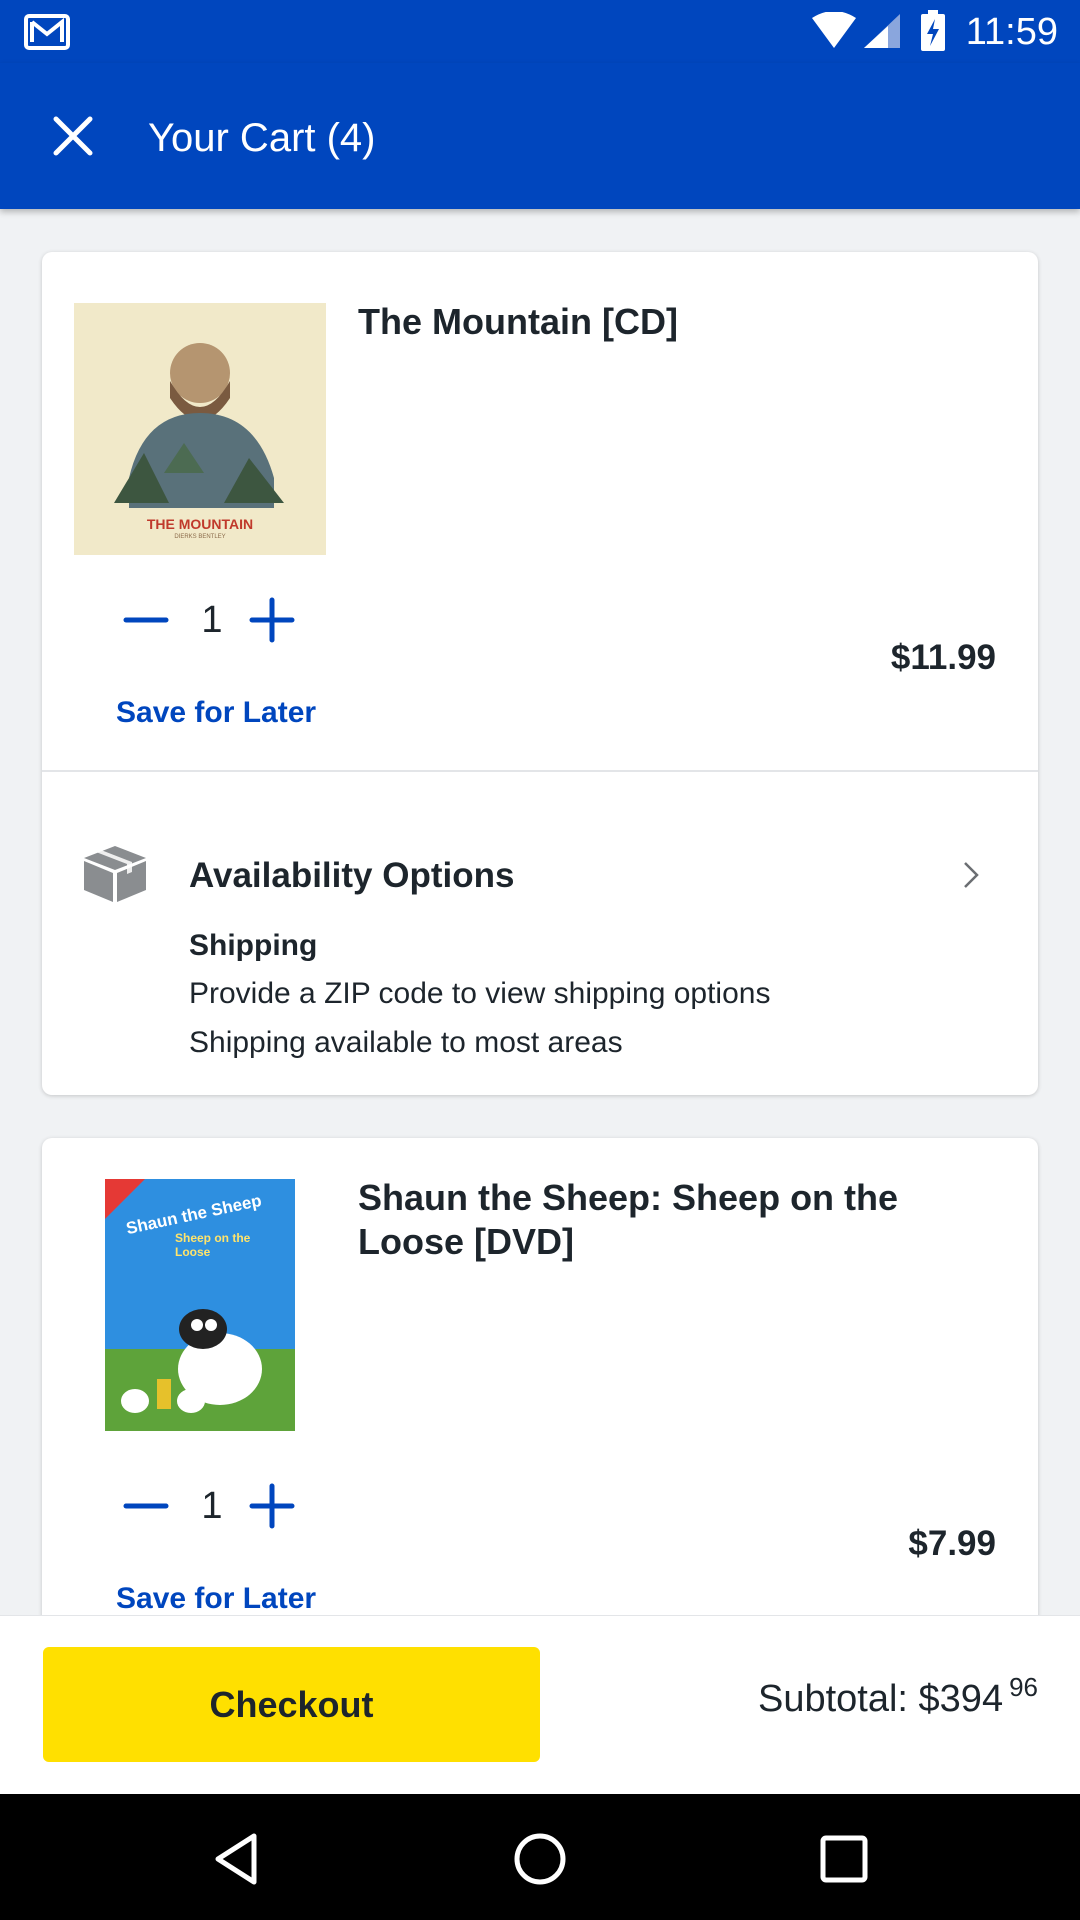 The width and height of the screenshot is (1080, 1920). What do you see at coordinates (213, 1245) in the screenshot?
I see `cover-subtitle: Sheep on the Loose` at bounding box center [213, 1245].